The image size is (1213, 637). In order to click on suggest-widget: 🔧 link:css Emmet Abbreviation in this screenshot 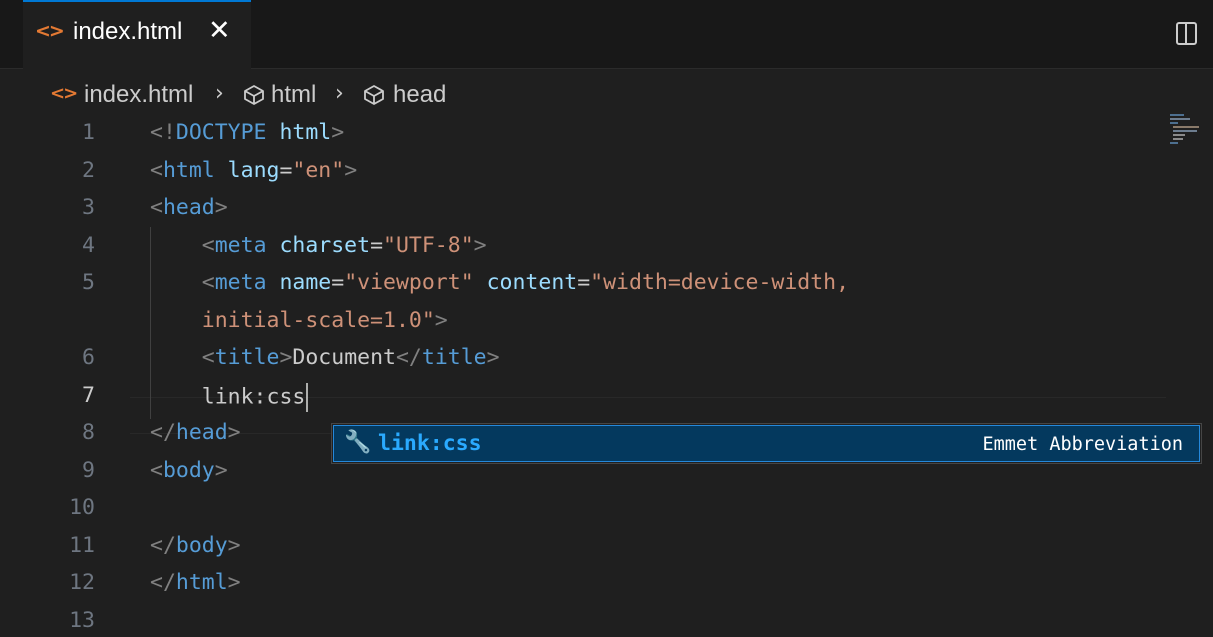, I will do `click(766, 443)`.